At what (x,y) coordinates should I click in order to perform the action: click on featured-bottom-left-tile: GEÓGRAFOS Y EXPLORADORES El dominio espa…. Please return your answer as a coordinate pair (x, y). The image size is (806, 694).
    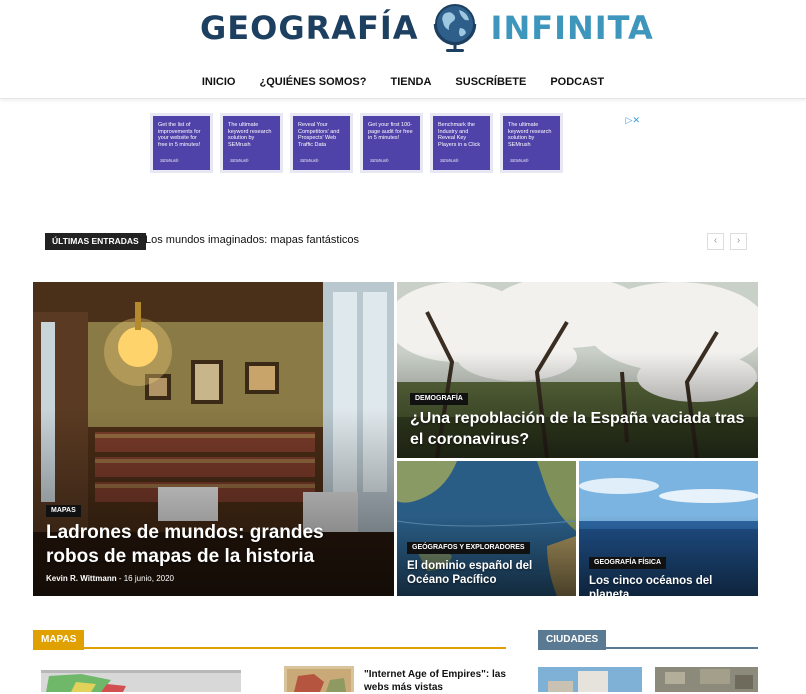
    Looking at the image, I should click on (486, 528).